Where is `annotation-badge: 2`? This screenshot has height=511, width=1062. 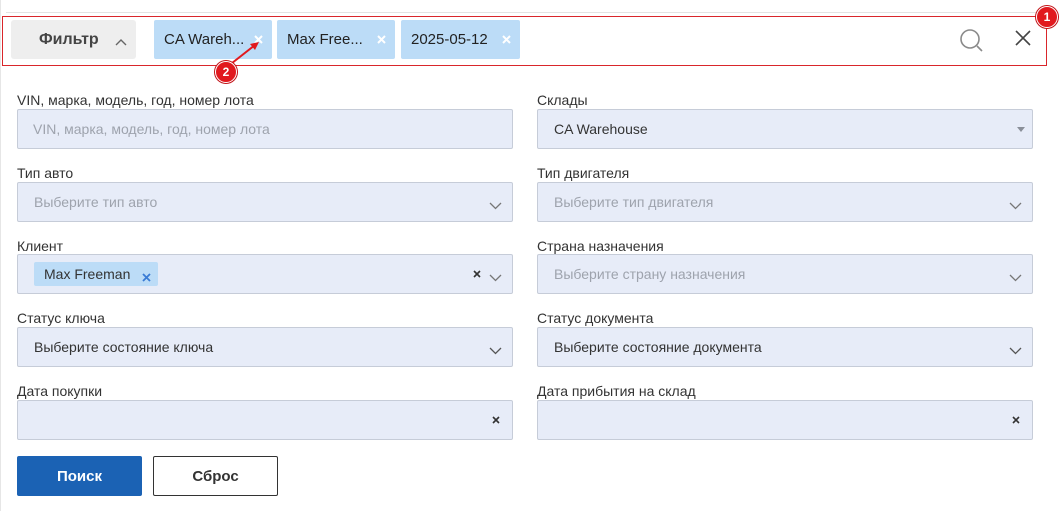 annotation-badge: 2 is located at coordinates (226, 72).